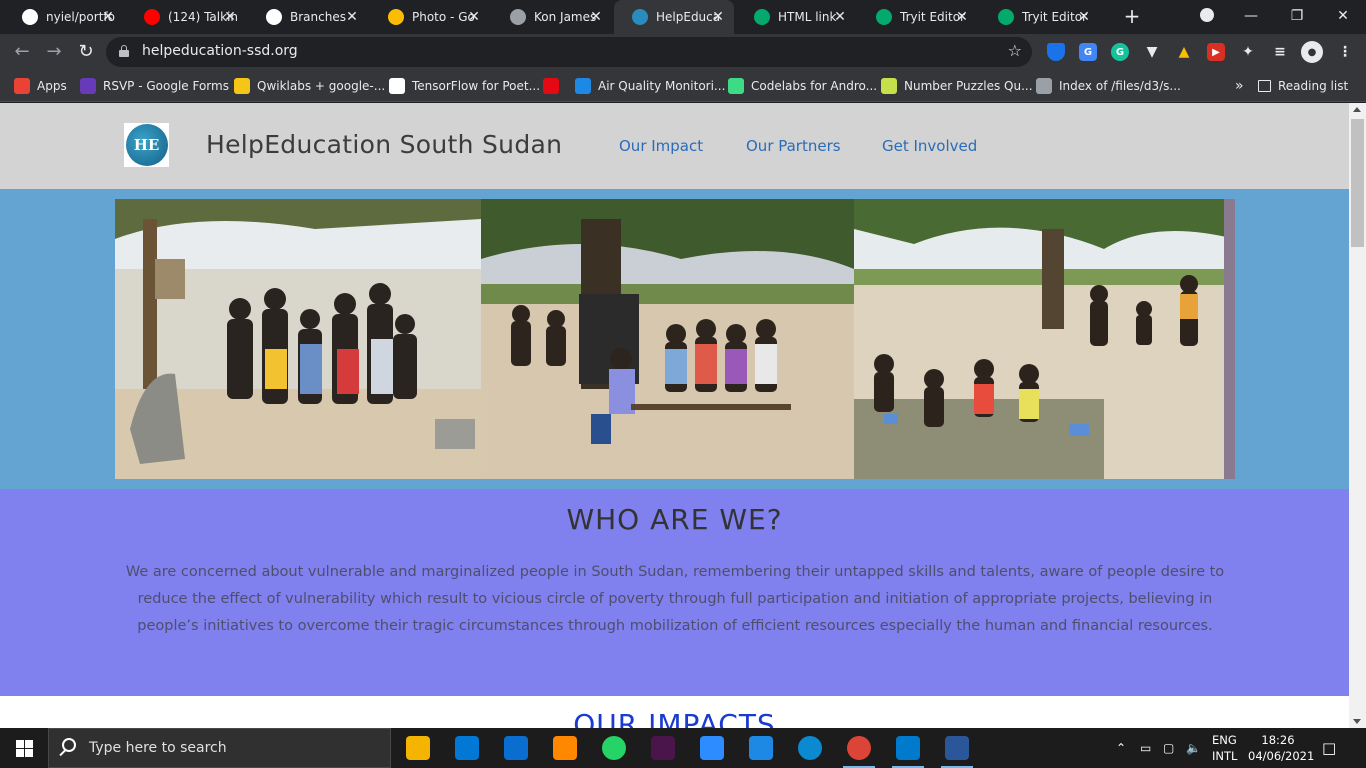 This screenshot has height=768, width=1366. What do you see at coordinates (1357, 415) in the screenshot?
I see `page-scrollbar` at bounding box center [1357, 415].